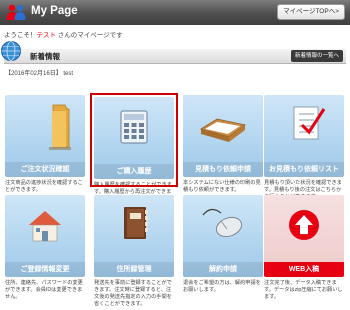 The width and height of the screenshot is (350, 310). I want to click on tile-description: 退会をご希望の方は、解約申請をお願いします。, so click(222, 286).